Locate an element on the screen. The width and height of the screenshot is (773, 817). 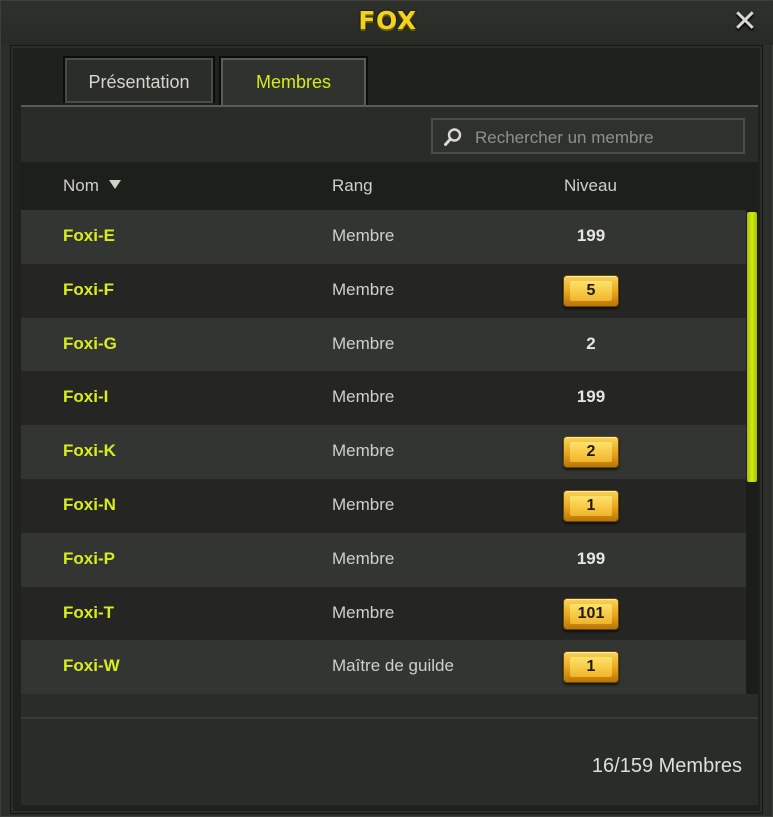
title-bar: FOX ✕ is located at coordinates (387, 23).